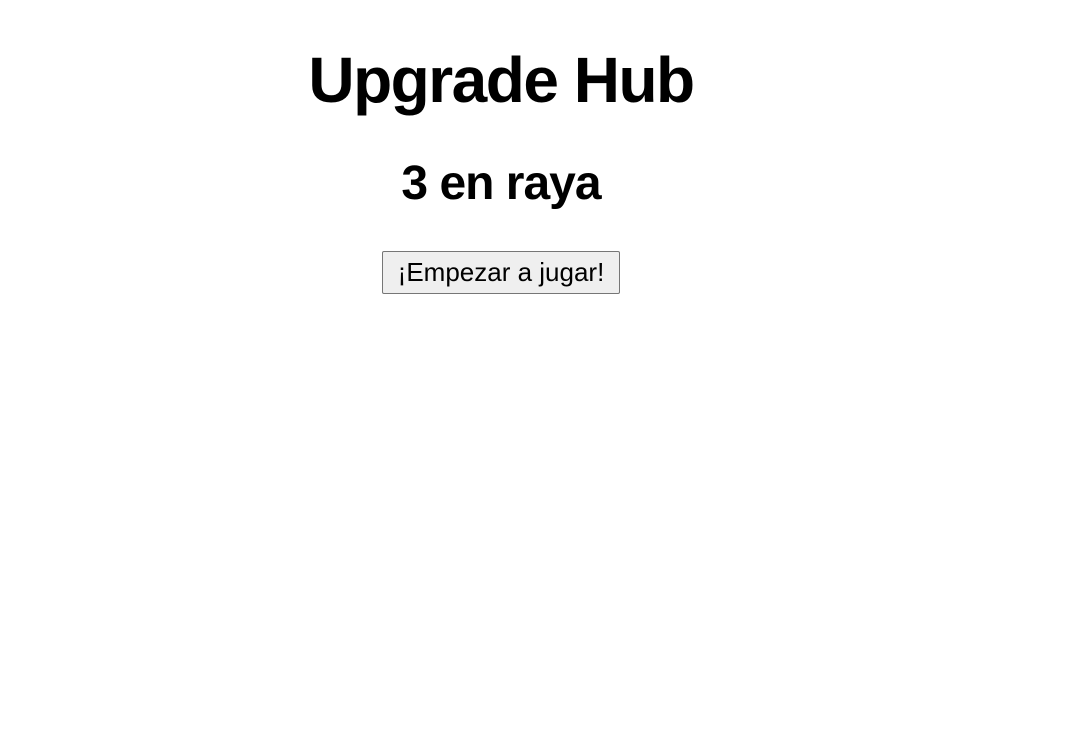 The height and width of the screenshot is (740, 1072). What do you see at coordinates (501, 183) in the screenshot?
I see `game-title: 3 en raya` at bounding box center [501, 183].